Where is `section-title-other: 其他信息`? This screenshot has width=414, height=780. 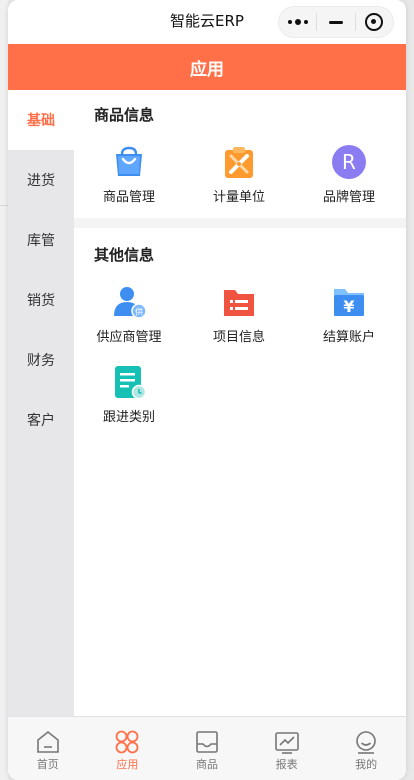
section-title-other: 其他信息 is located at coordinates (124, 255).